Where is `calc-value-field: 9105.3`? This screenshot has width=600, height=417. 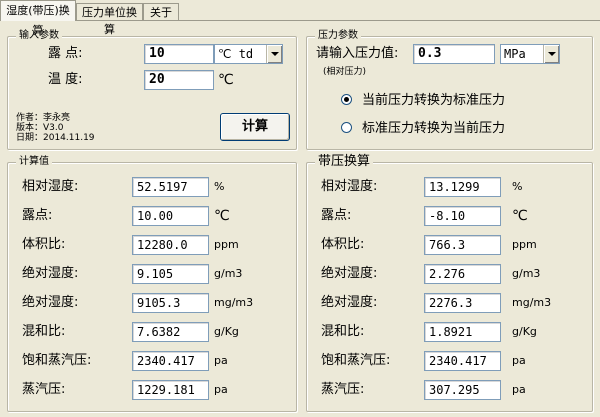 calc-value-field: 9105.3 is located at coordinates (170, 303).